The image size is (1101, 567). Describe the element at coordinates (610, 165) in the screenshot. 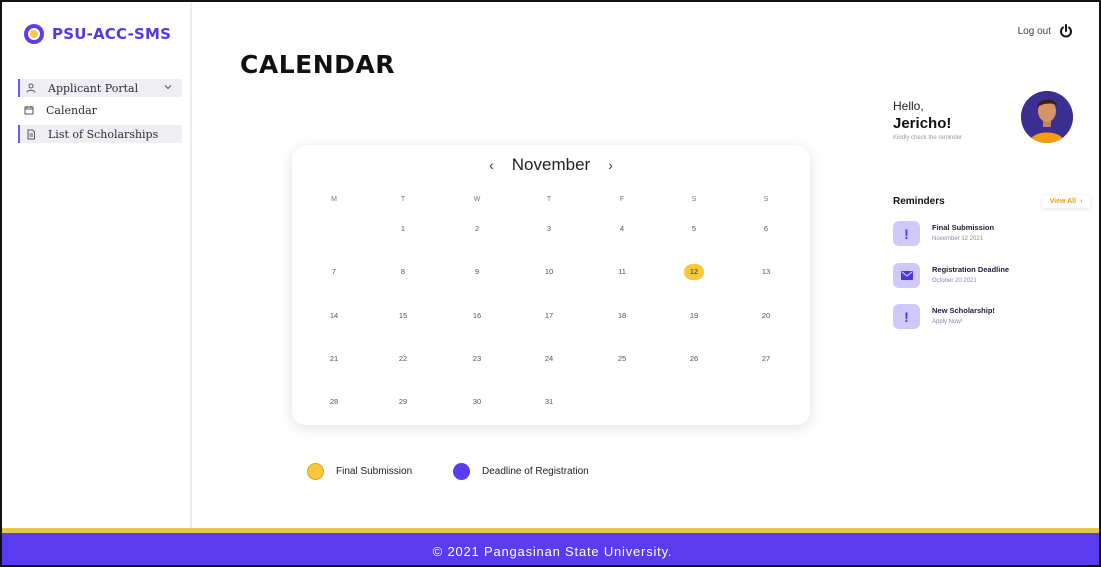

I see `next-month-button: ›` at that location.